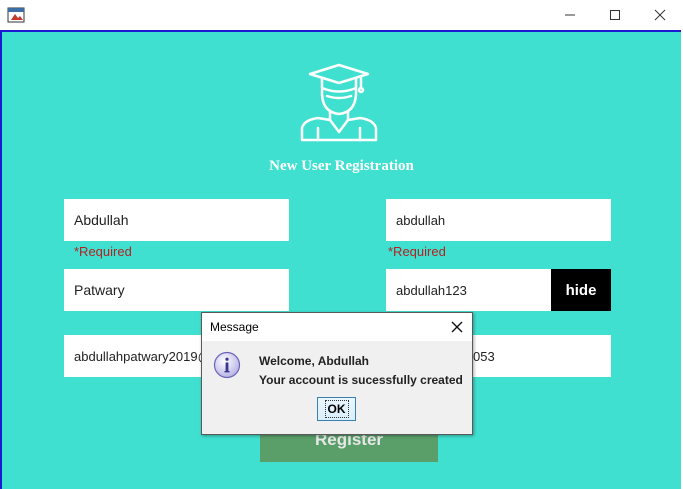  Describe the element at coordinates (176, 220) in the screenshot. I see `first-name-field: Abdullah` at that location.